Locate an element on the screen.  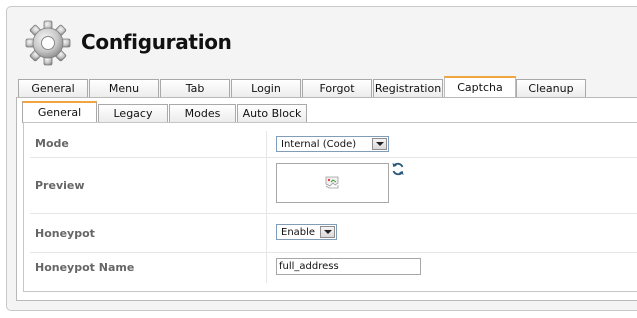
tab-forgot-login: Forgot Login is located at coordinates (337, 96).